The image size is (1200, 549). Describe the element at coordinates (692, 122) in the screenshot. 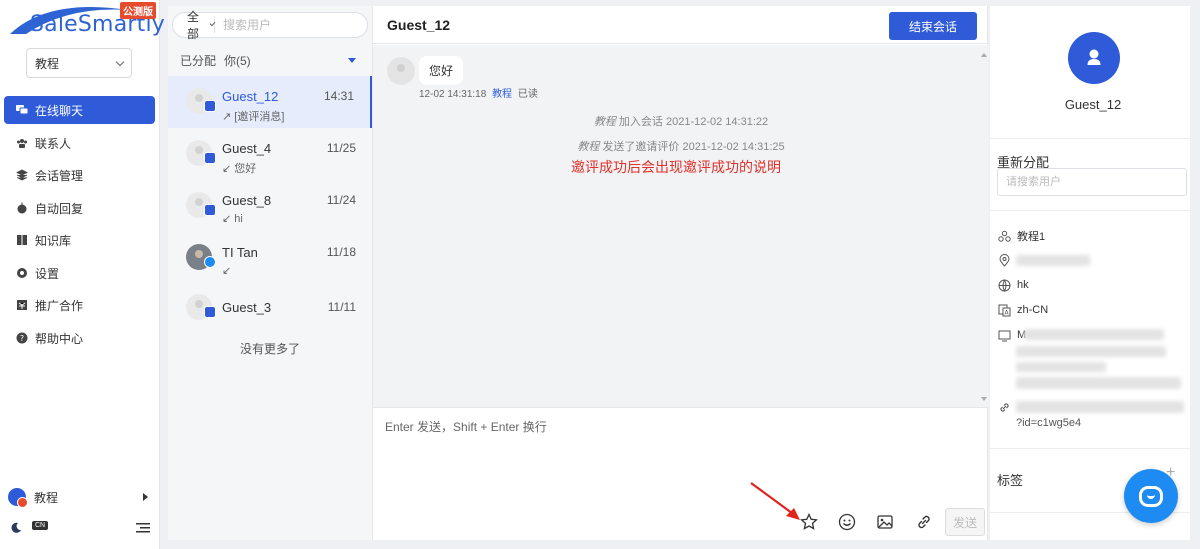

I see `system-text: 加入会话 2021-12-02 14:31:22` at that location.